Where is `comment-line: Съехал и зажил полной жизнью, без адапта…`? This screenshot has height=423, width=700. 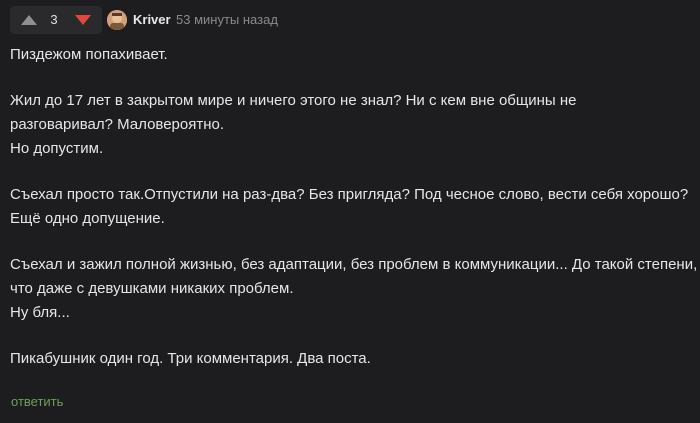
comment-line: Съехал и зажил полной жизнью, без адапта… is located at coordinates (354, 264).